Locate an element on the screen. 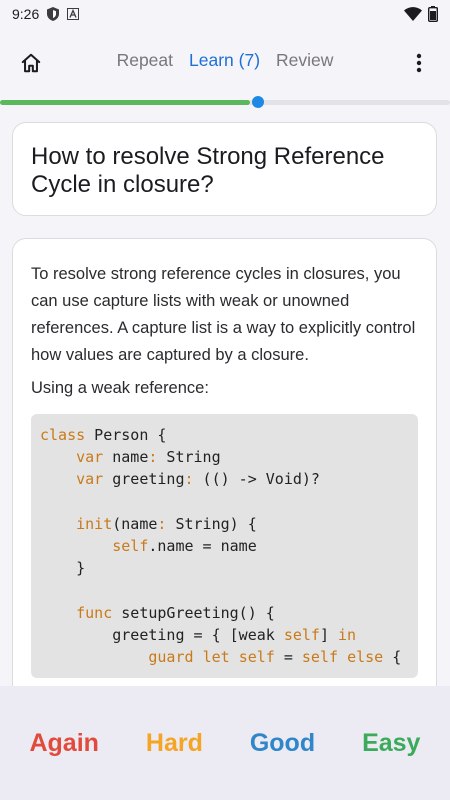 The height and width of the screenshot is (800, 450). more-vert-icon is located at coordinates (419, 63).